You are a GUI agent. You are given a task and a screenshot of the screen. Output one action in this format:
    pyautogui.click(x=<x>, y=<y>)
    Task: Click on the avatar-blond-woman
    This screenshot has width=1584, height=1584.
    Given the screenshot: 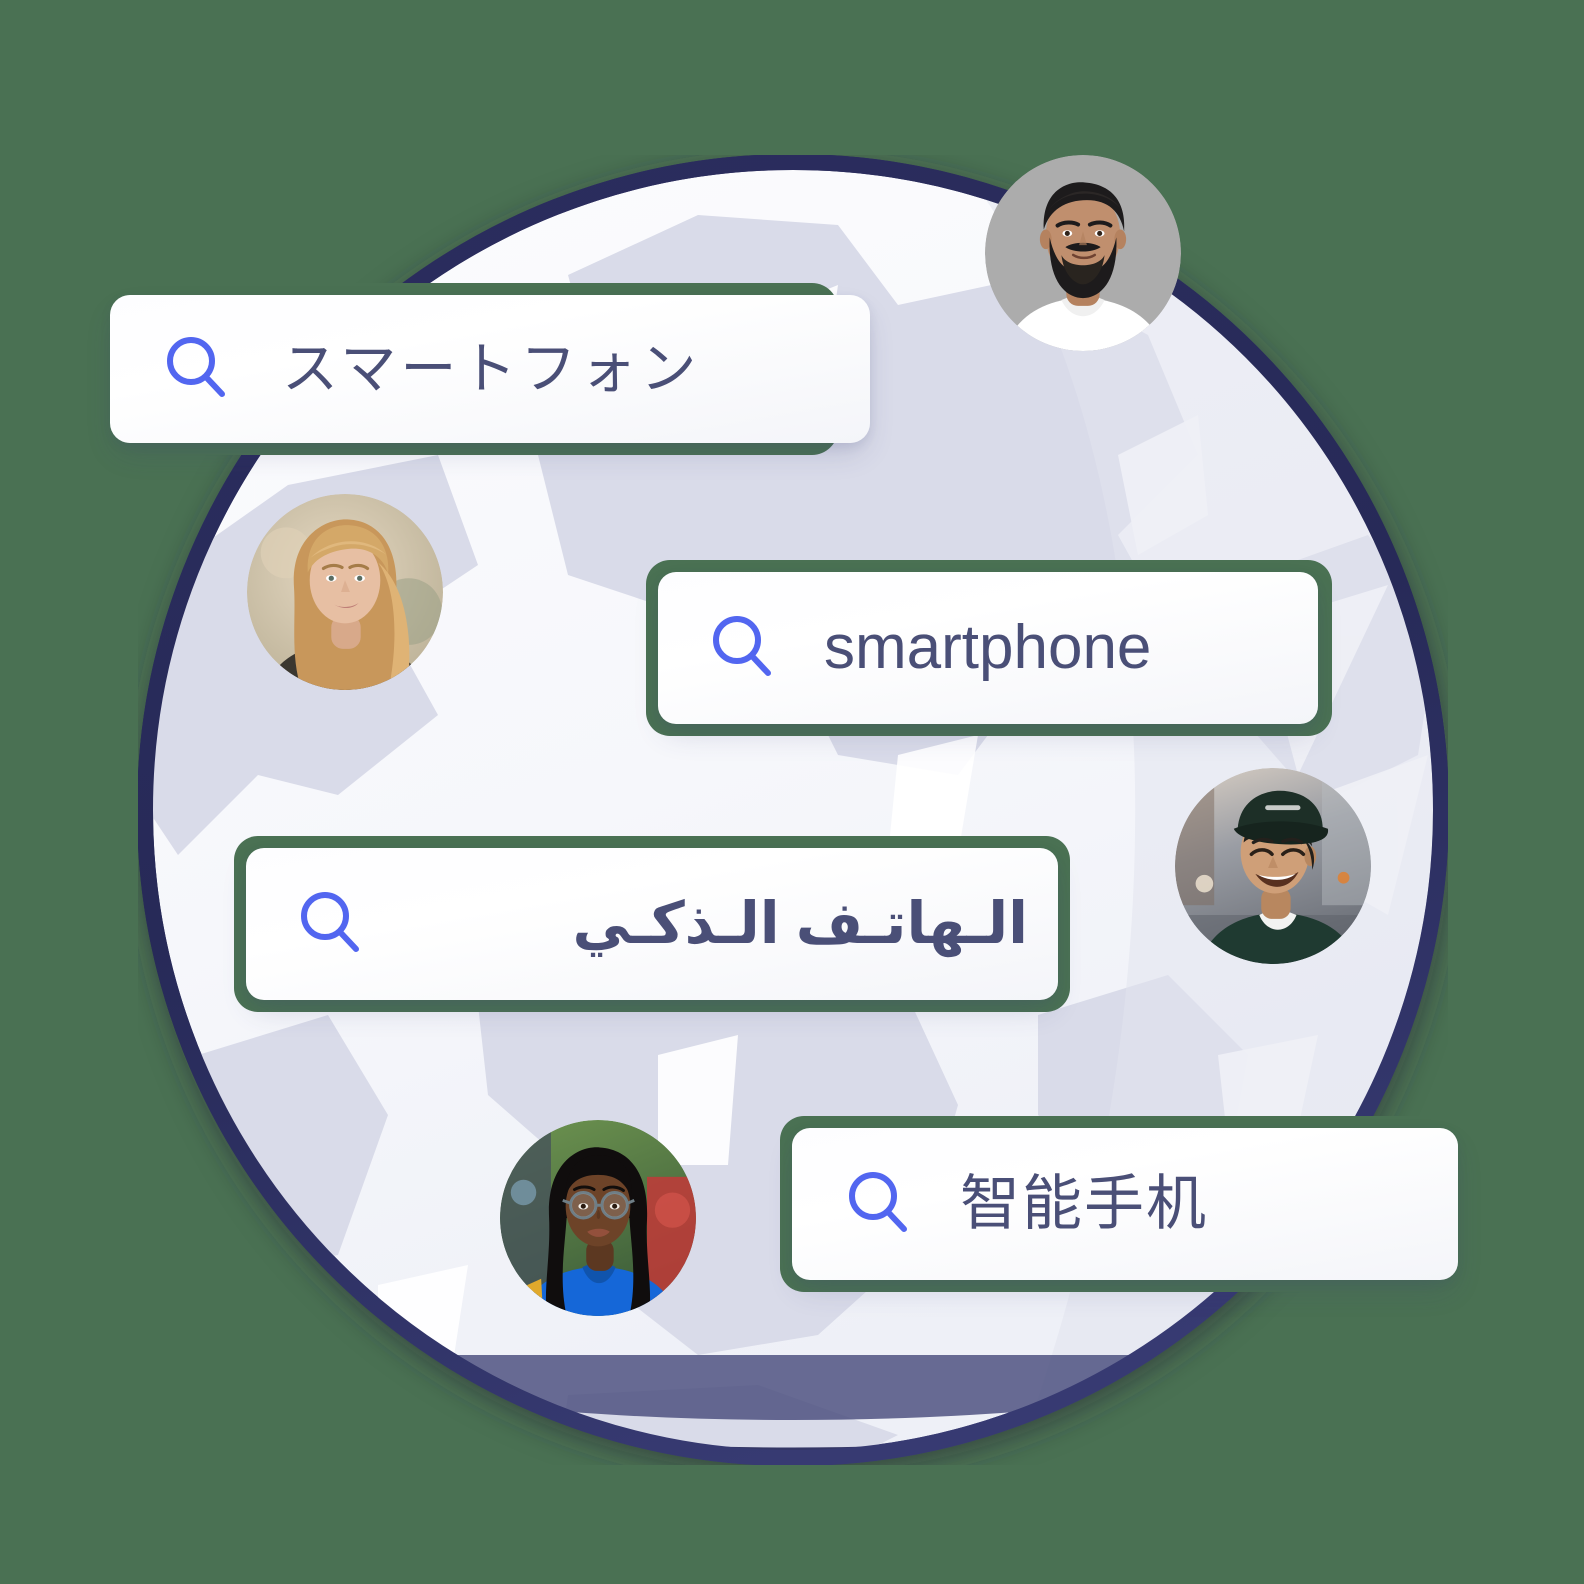 What is the action you would take?
    pyautogui.click(x=345, y=592)
    